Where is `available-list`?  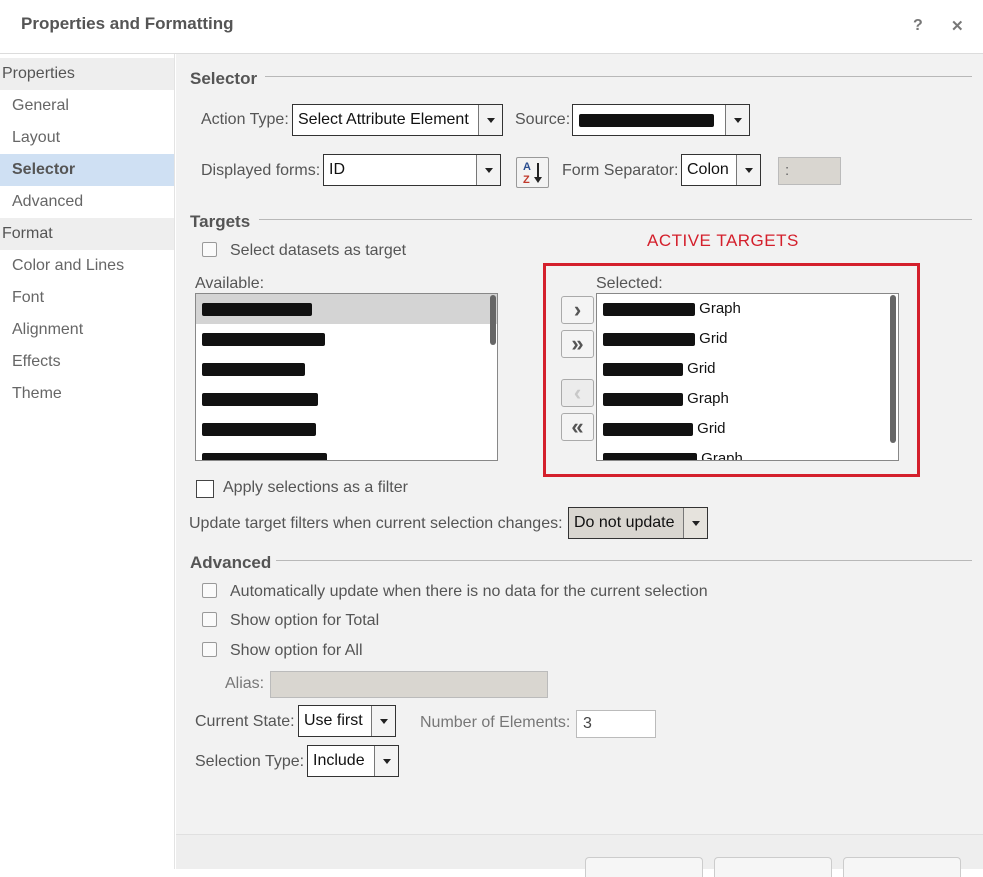
available-list is located at coordinates (346, 377).